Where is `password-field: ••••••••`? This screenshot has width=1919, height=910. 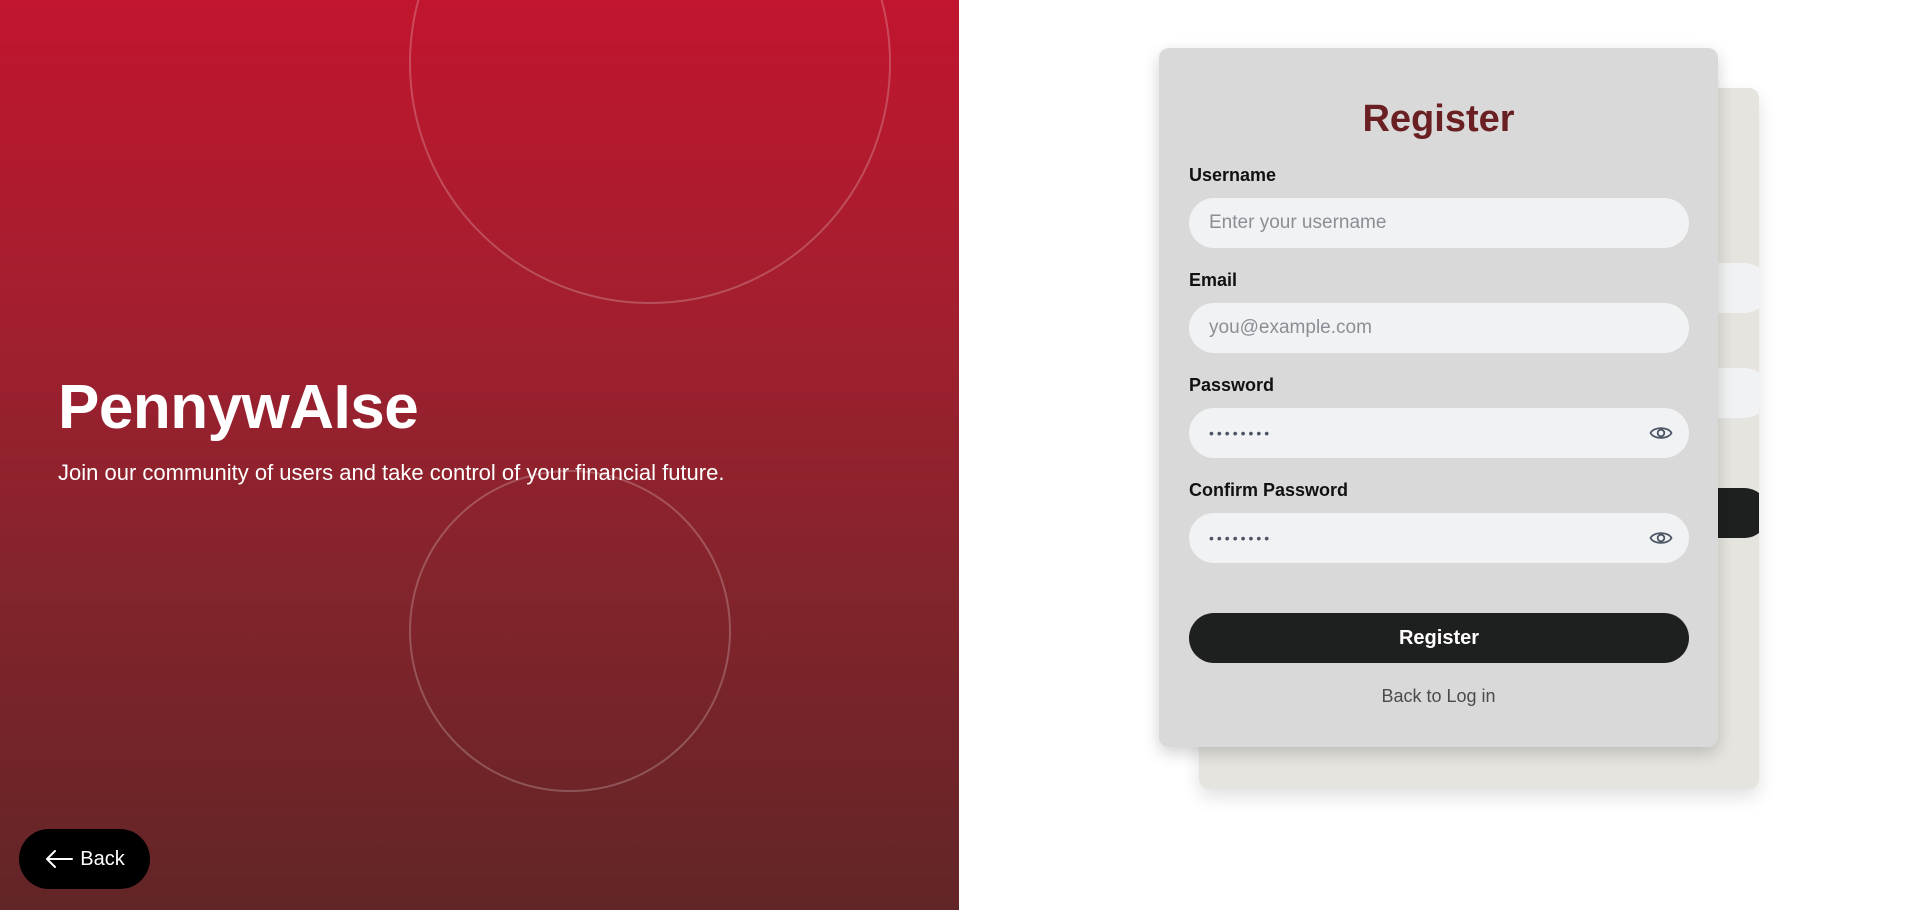 password-field: •••••••• is located at coordinates (1439, 433).